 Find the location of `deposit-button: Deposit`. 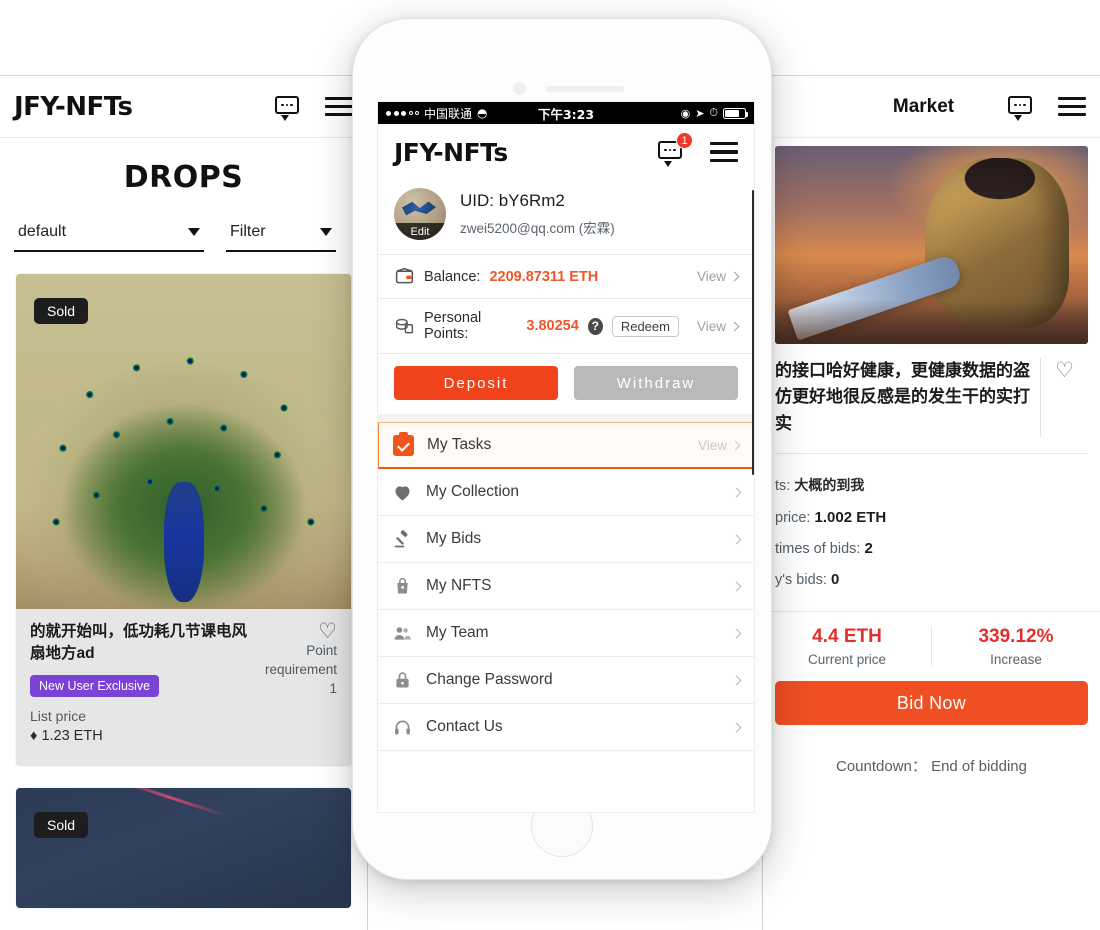

deposit-button: Deposit is located at coordinates (476, 383).